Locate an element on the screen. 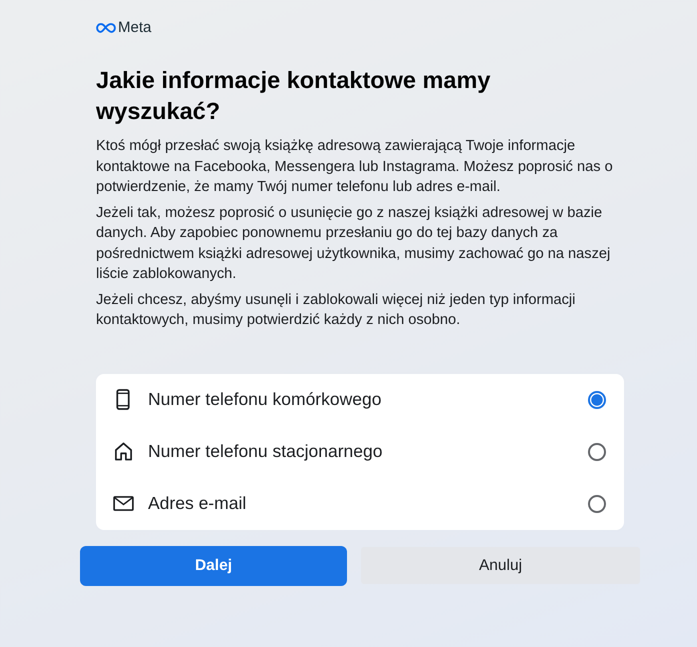 The image size is (697, 647). description-paragraph: Jeżeli chcesz, abyśmy usunęli i zablokowali więcej niż jeden typ informacji kontaktowych, musimy potwierdzić każdy z nich osobno. is located at coordinates (336, 310).